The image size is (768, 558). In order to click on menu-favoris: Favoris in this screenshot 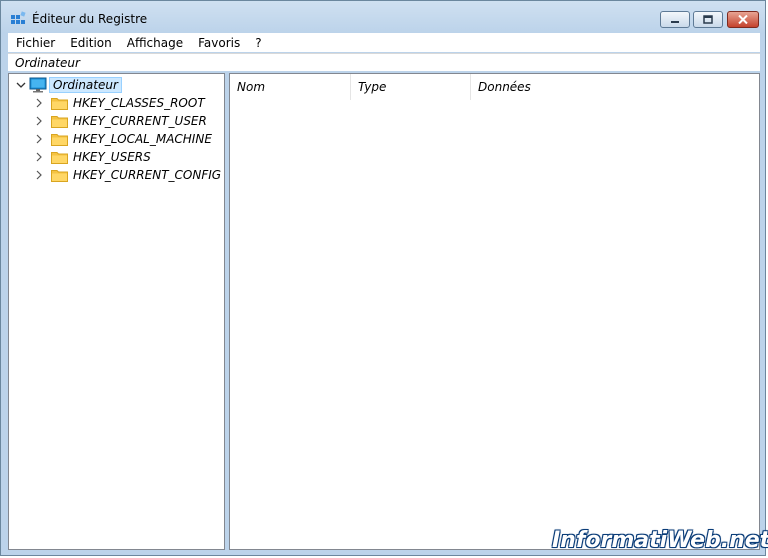, I will do `click(218, 43)`.